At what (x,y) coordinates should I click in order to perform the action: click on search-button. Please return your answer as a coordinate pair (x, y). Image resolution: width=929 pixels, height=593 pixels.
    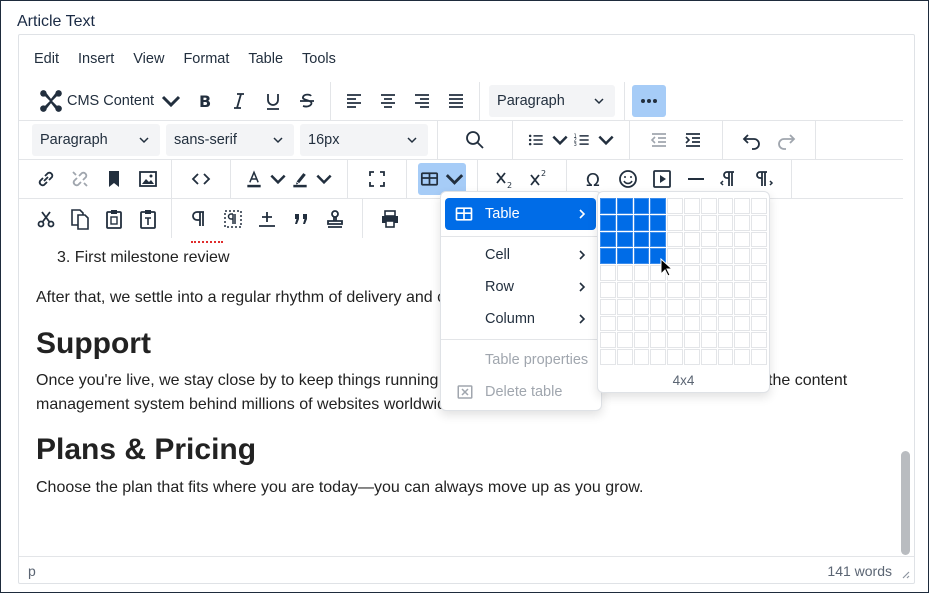
    Looking at the image, I should click on (475, 140).